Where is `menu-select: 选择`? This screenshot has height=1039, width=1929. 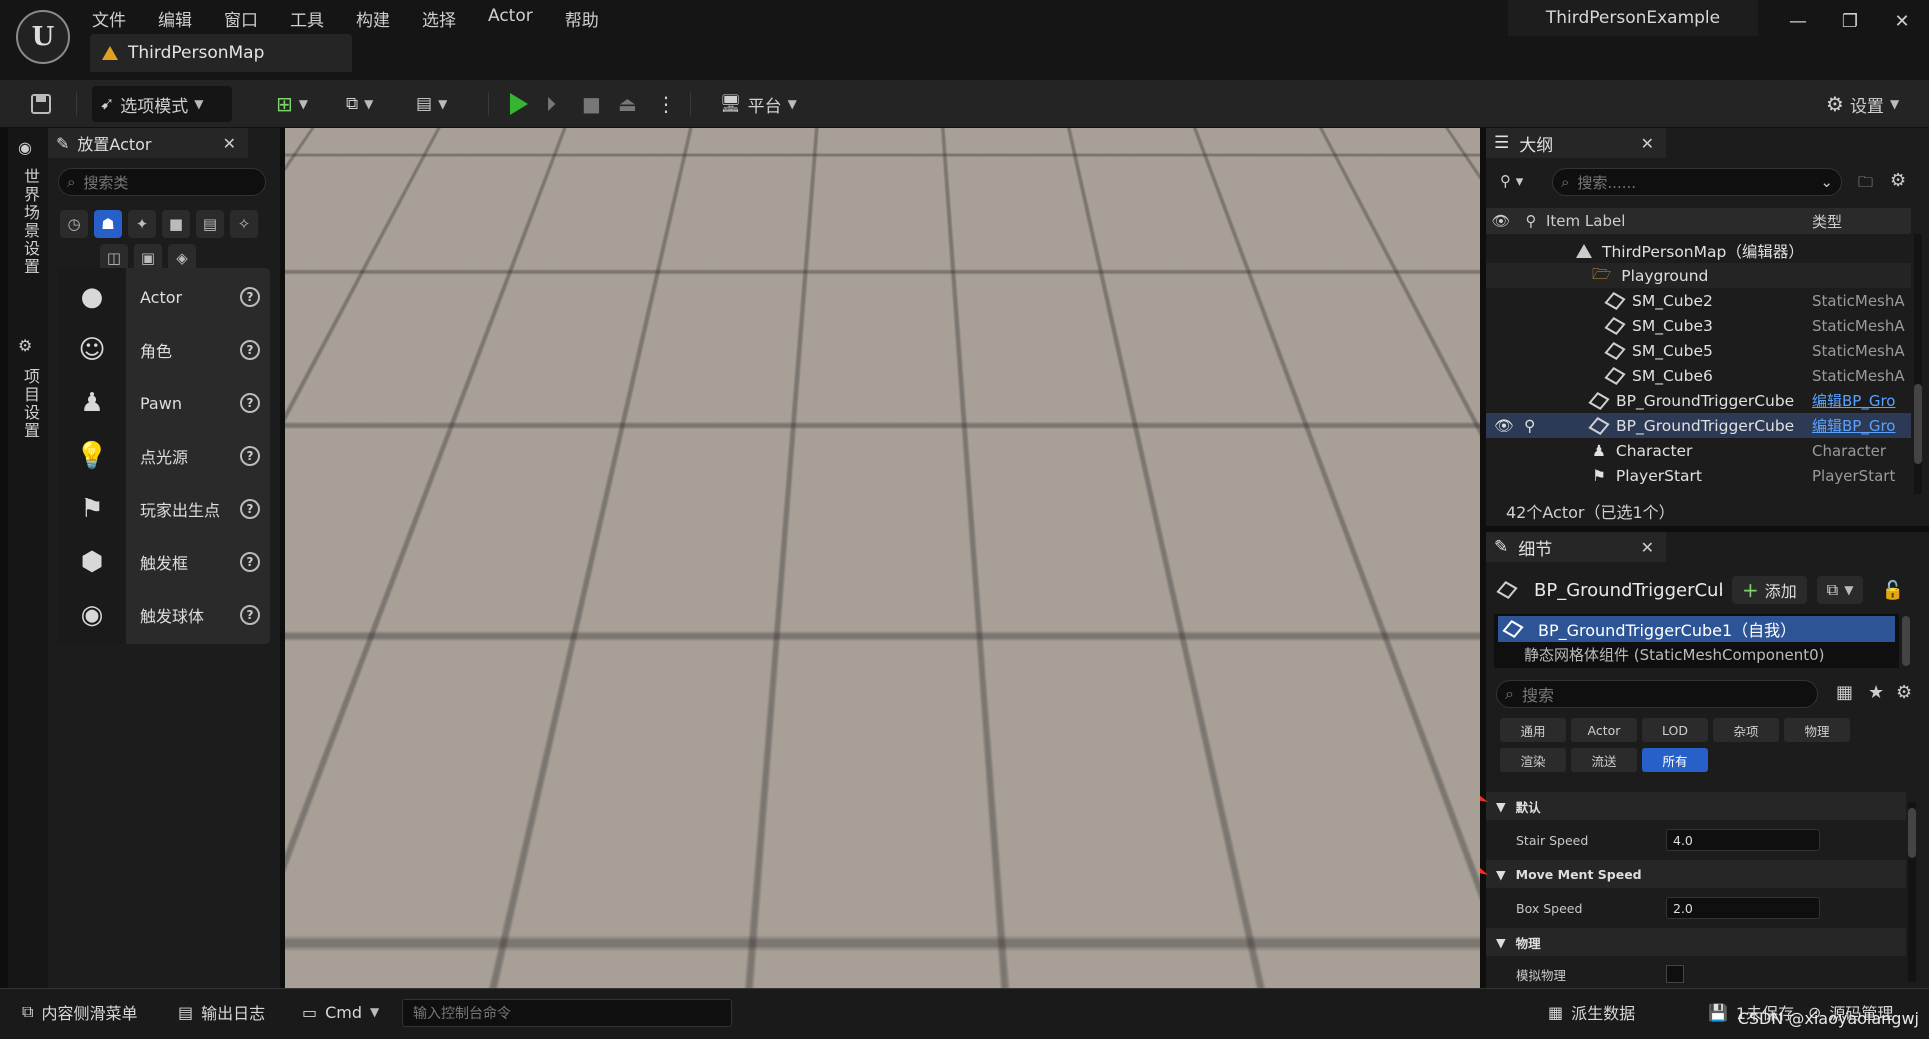 menu-select: 选择 is located at coordinates (447, 18).